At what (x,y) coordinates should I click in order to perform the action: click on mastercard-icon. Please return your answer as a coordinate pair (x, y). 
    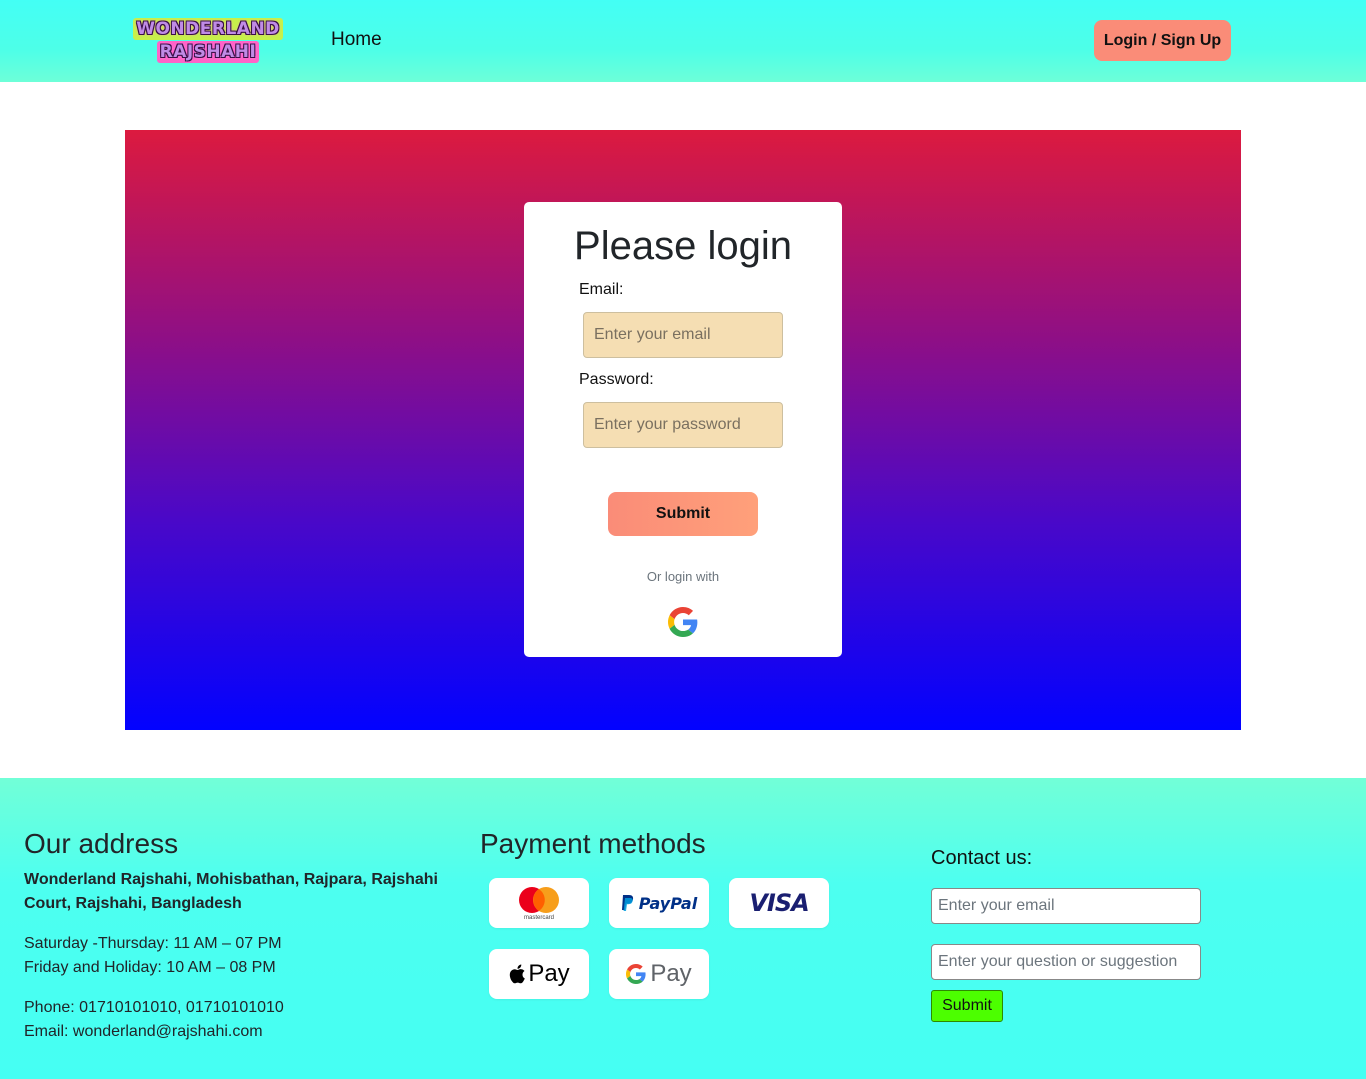
    Looking at the image, I should click on (539, 900).